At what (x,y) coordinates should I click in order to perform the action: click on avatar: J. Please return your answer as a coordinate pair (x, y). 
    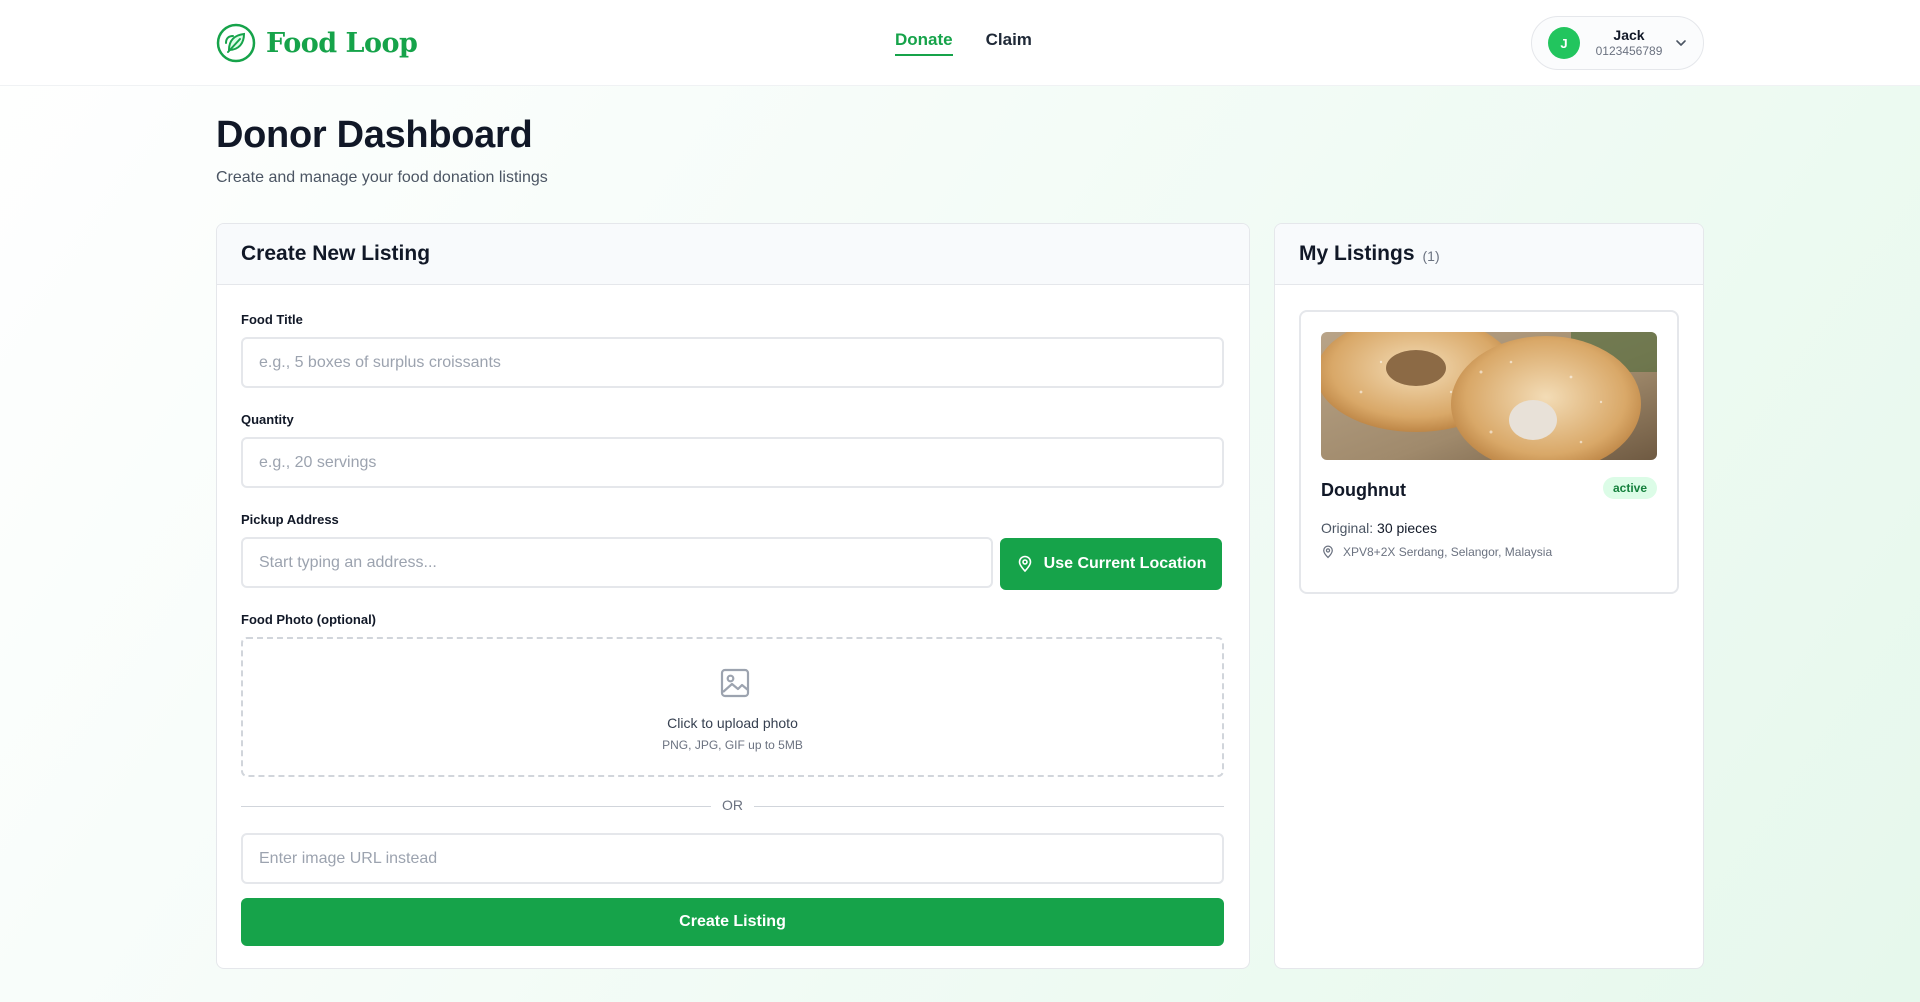
    Looking at the image, I should click on (1564, 43).